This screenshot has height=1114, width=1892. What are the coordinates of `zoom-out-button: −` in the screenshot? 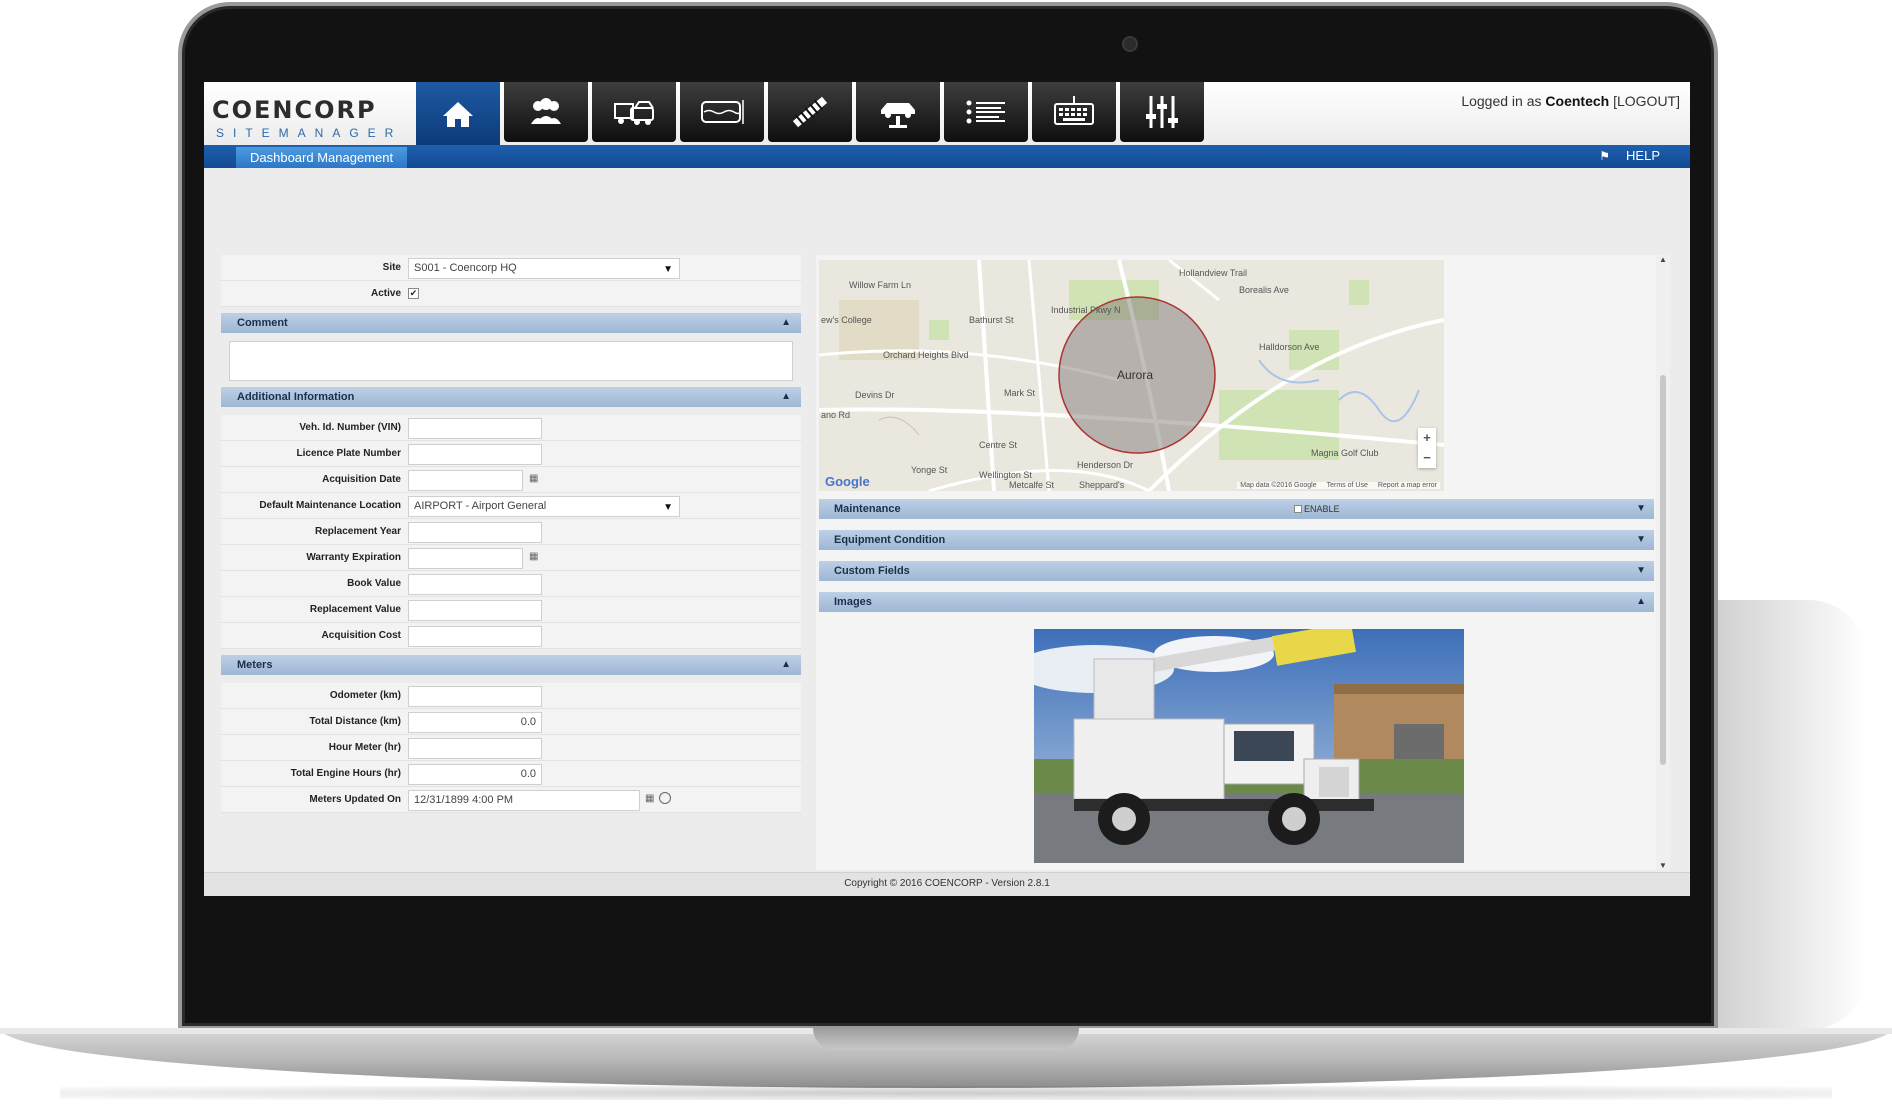 It's located at (1427, 458).